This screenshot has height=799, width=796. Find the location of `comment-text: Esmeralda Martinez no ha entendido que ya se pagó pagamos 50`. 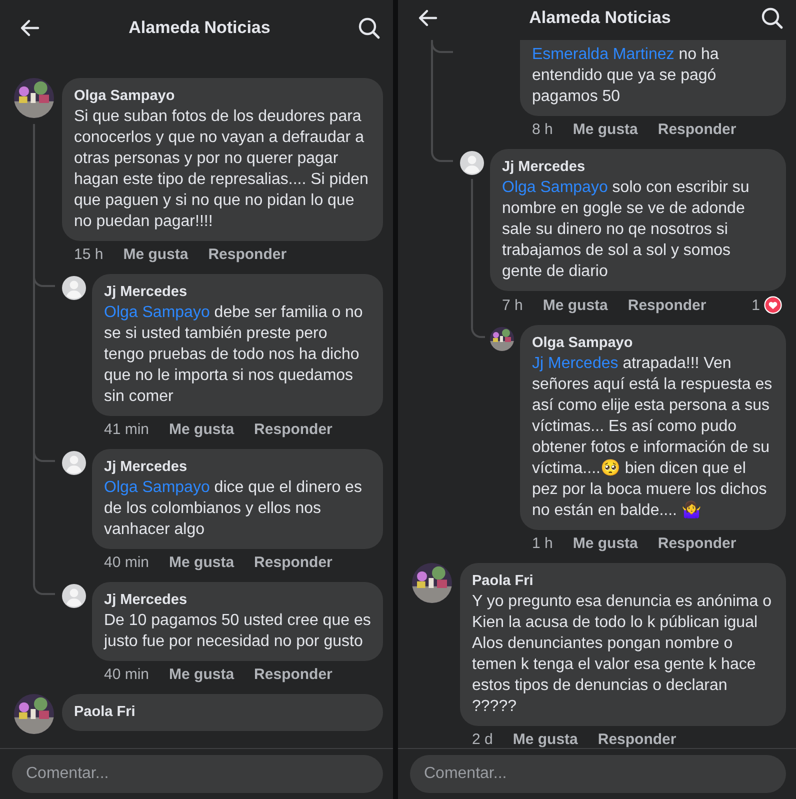

comment-text: Esmeralda Martinez no ha entendido que ya se pagó pagamos 50 is located at coordinates (626, 76).